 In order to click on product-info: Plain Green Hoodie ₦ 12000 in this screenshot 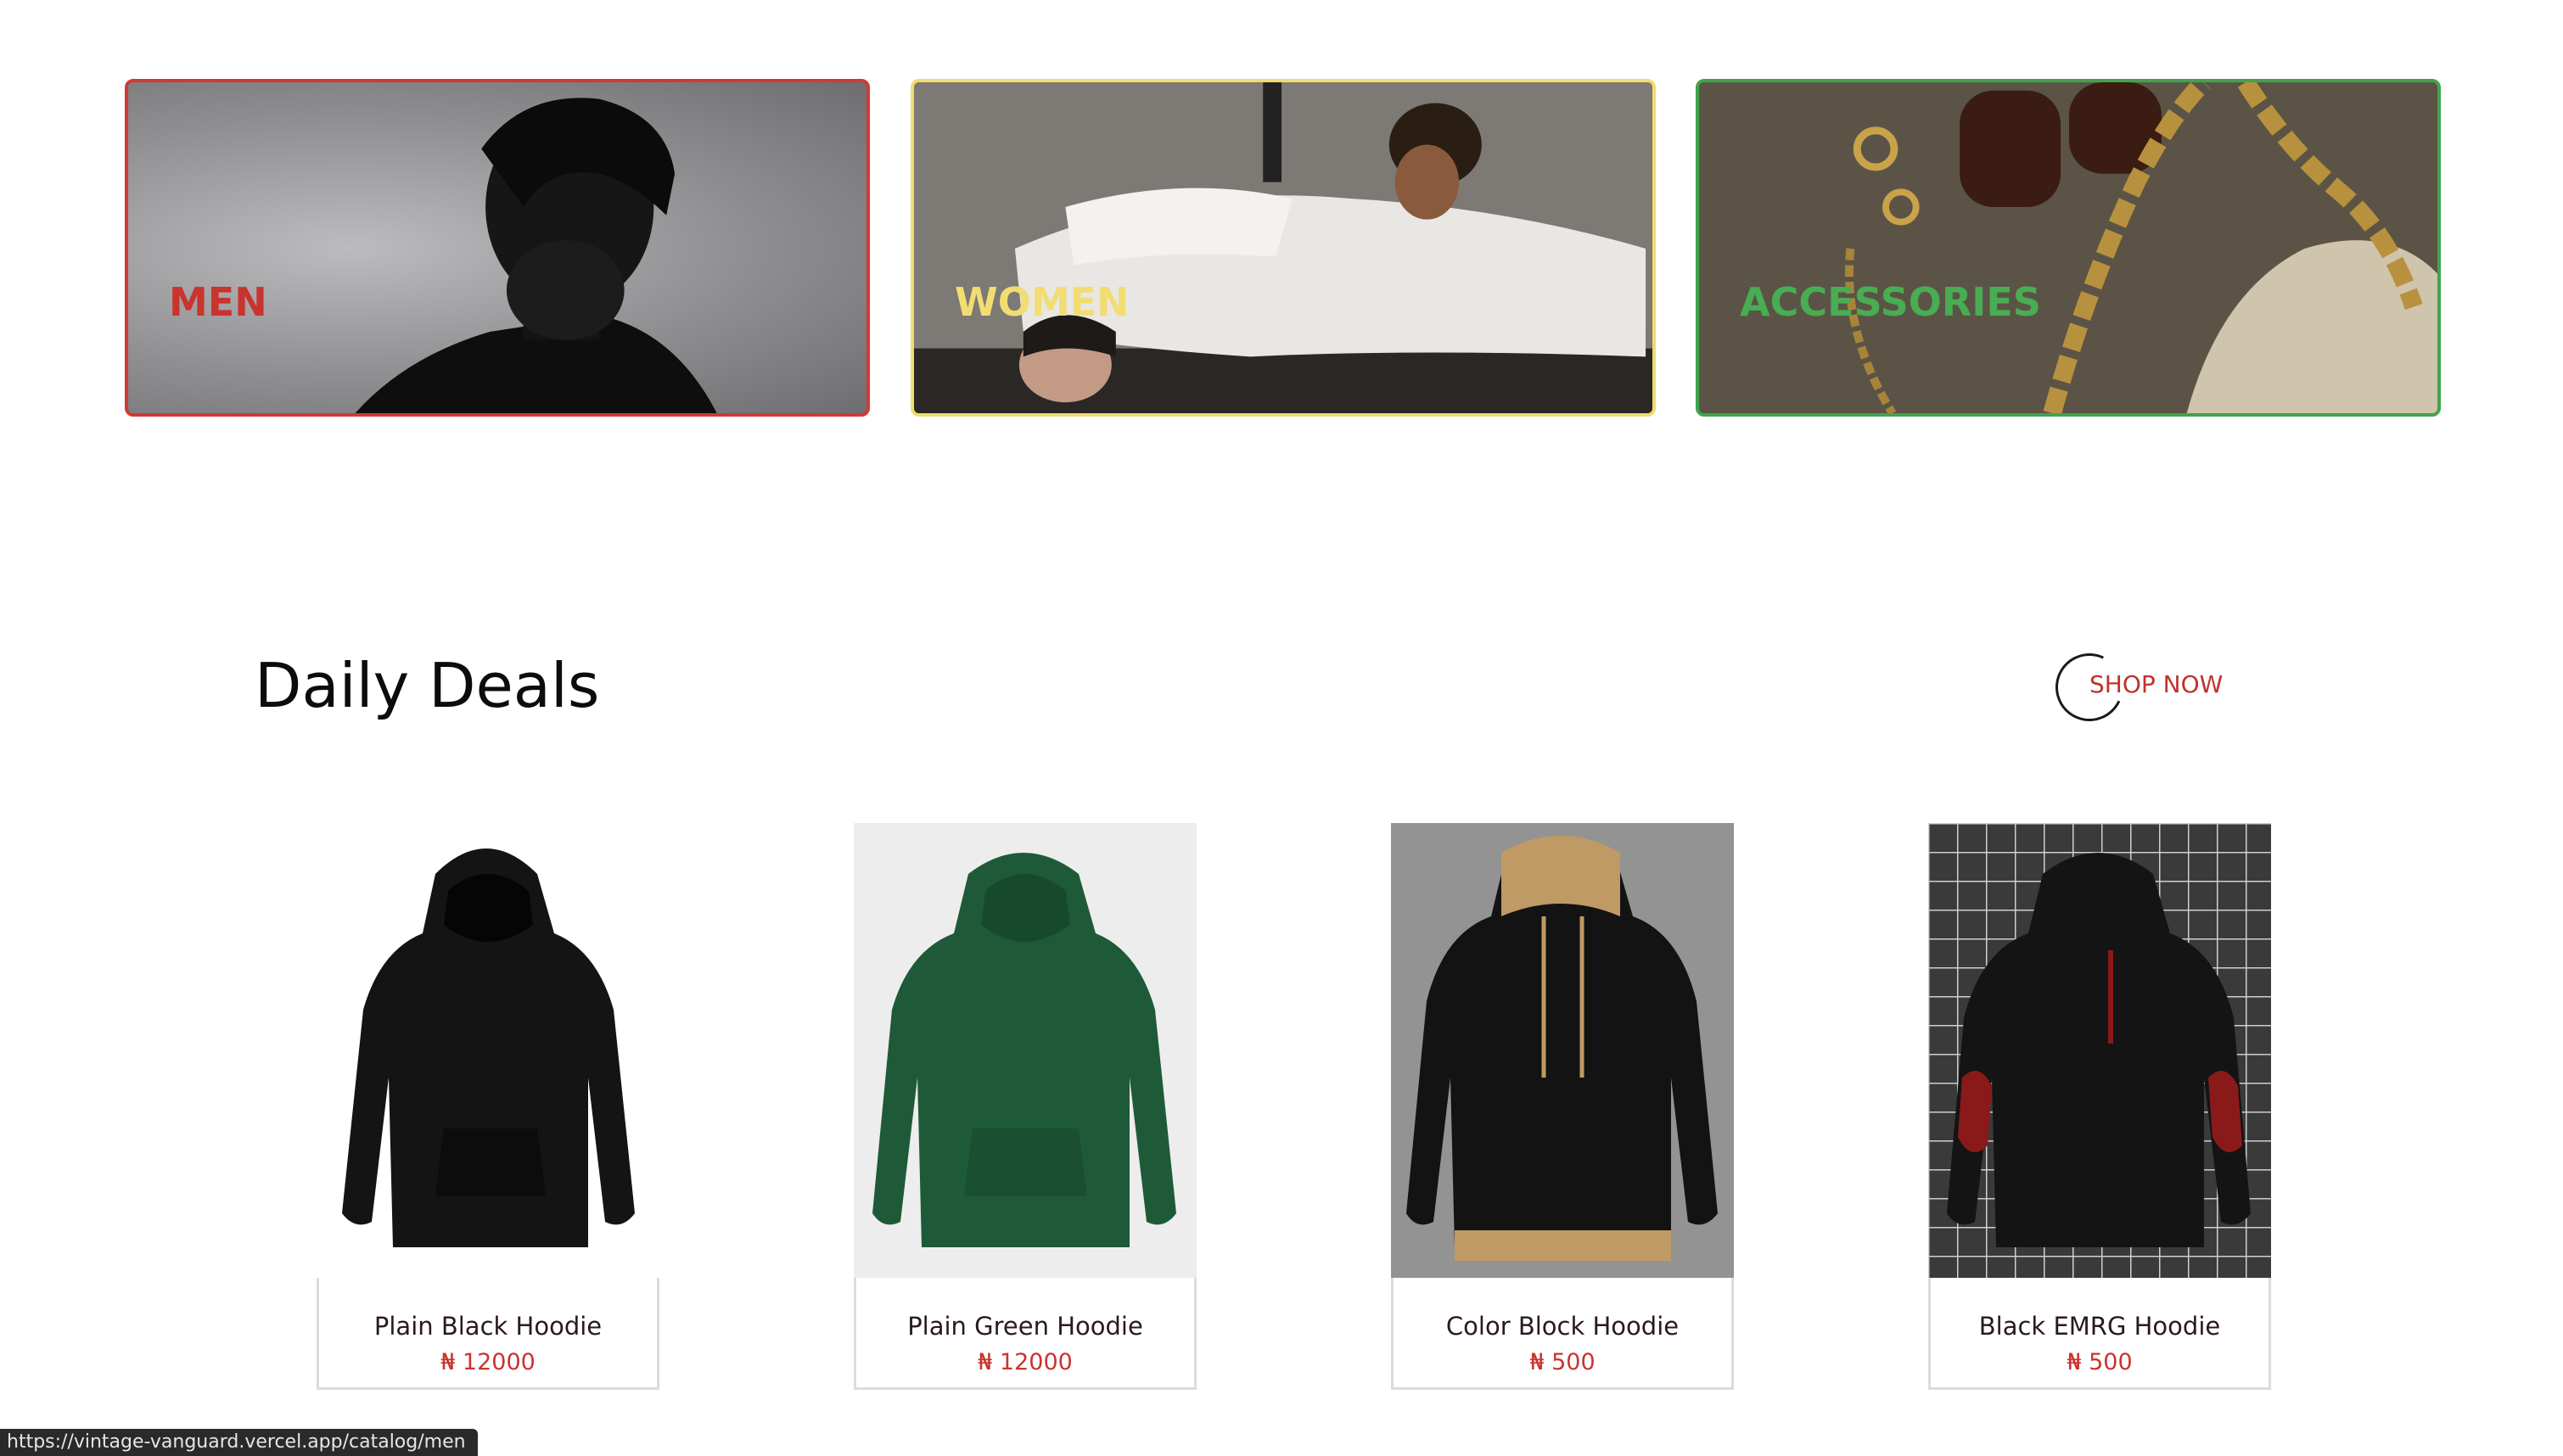, I will do `click(1025, 1334)`.